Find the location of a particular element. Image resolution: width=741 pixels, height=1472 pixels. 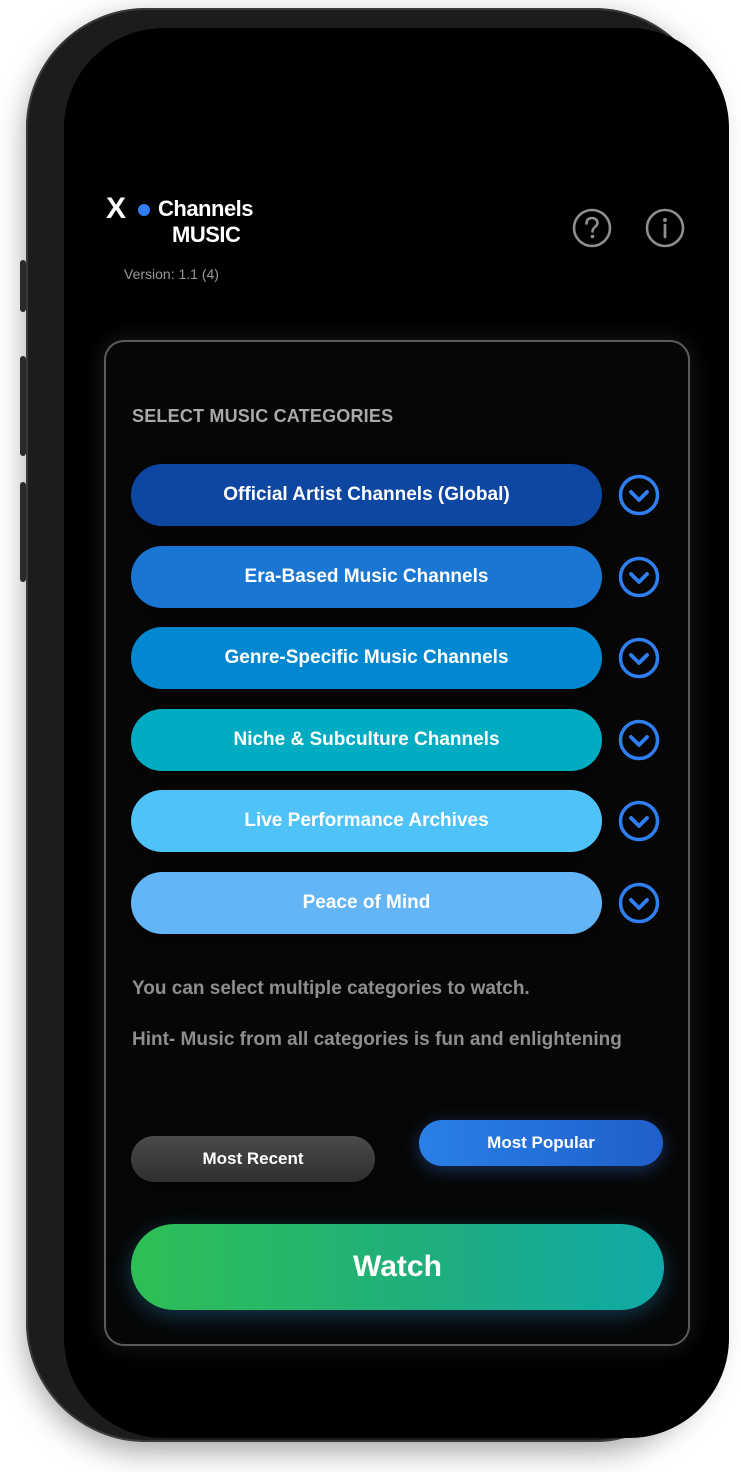

category-row-era-based: Era-Based Music Channels is located at coordinates (398, 577).